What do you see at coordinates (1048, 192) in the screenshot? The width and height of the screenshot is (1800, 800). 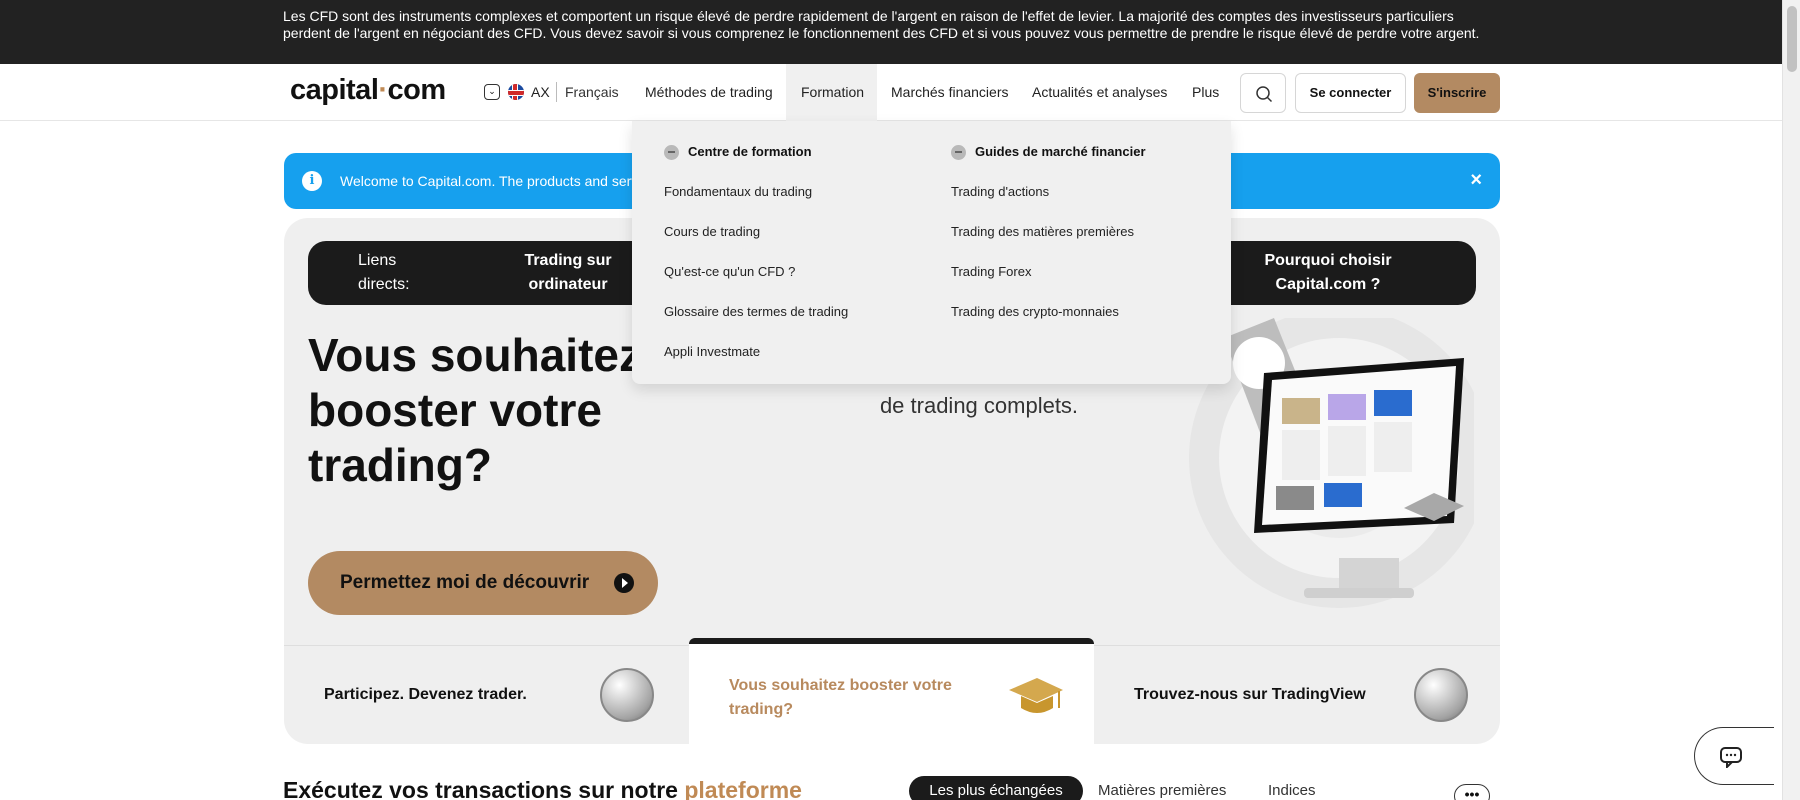 I see `dropdown-item: Trading d'actions` at bounding box center [1048, 192].